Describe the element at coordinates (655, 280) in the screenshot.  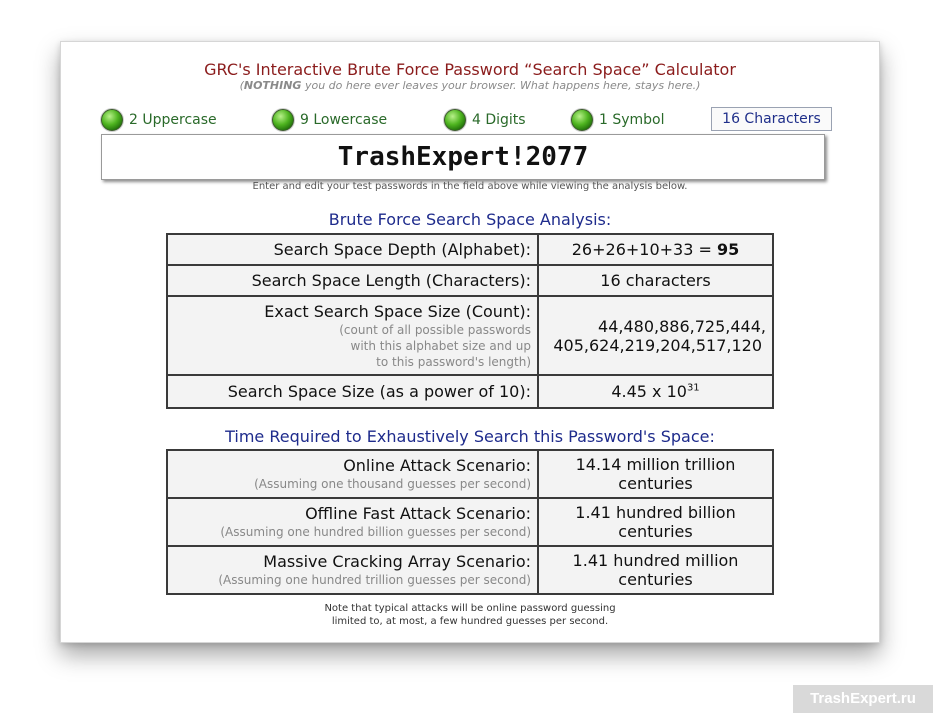
I see `length-value: 16 characters` at that location.